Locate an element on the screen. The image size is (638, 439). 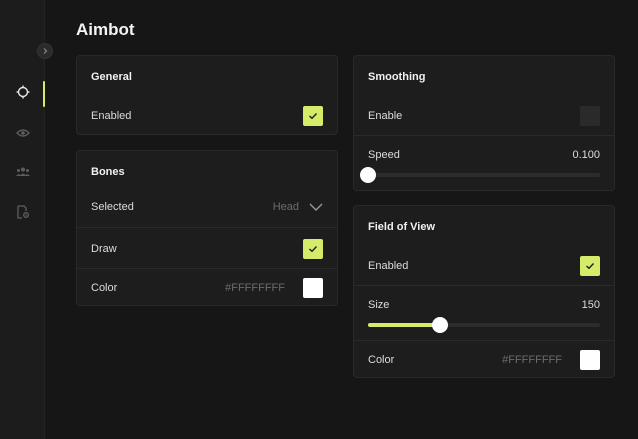
bones-selected-row: Selected Head is located at coordinates (207, 207).